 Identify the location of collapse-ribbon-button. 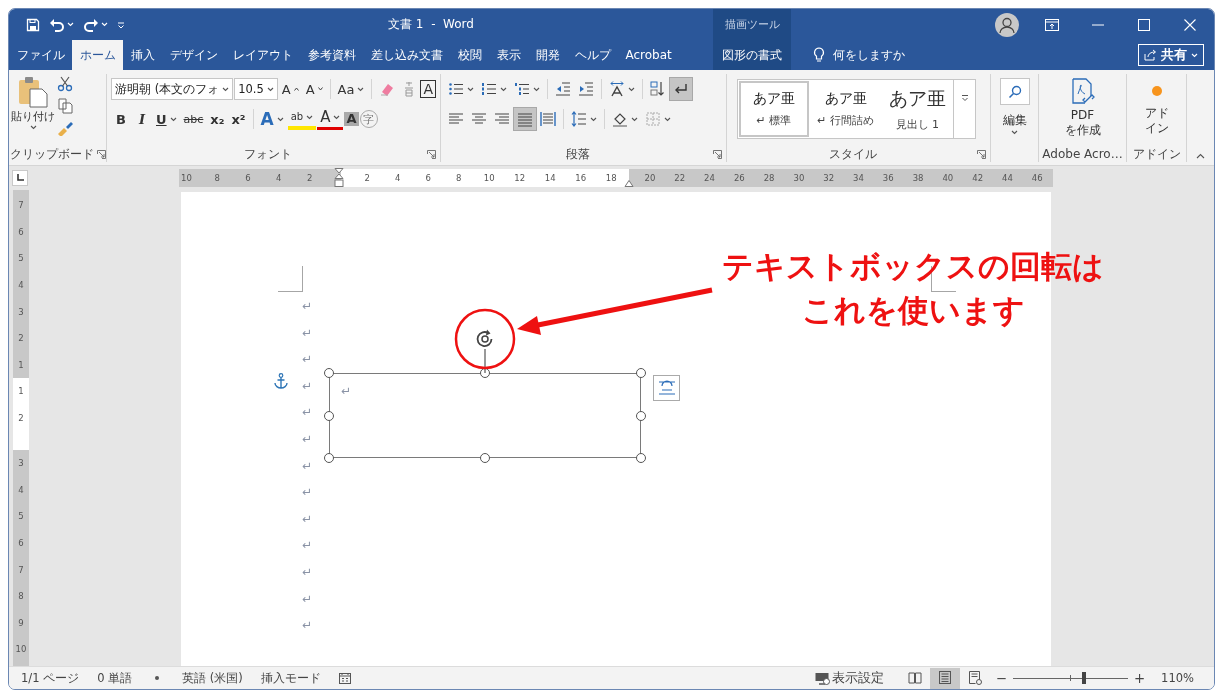
(1200, 156).